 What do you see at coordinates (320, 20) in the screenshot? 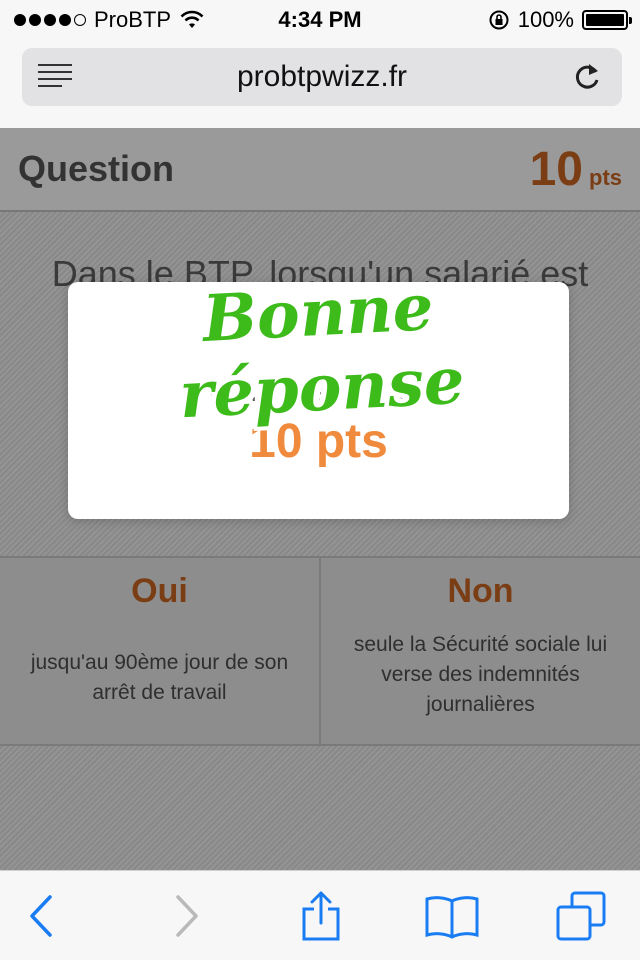
I see `status-bar: ProBTP 4:34 PM 100%` at bounding box center [320, 20].